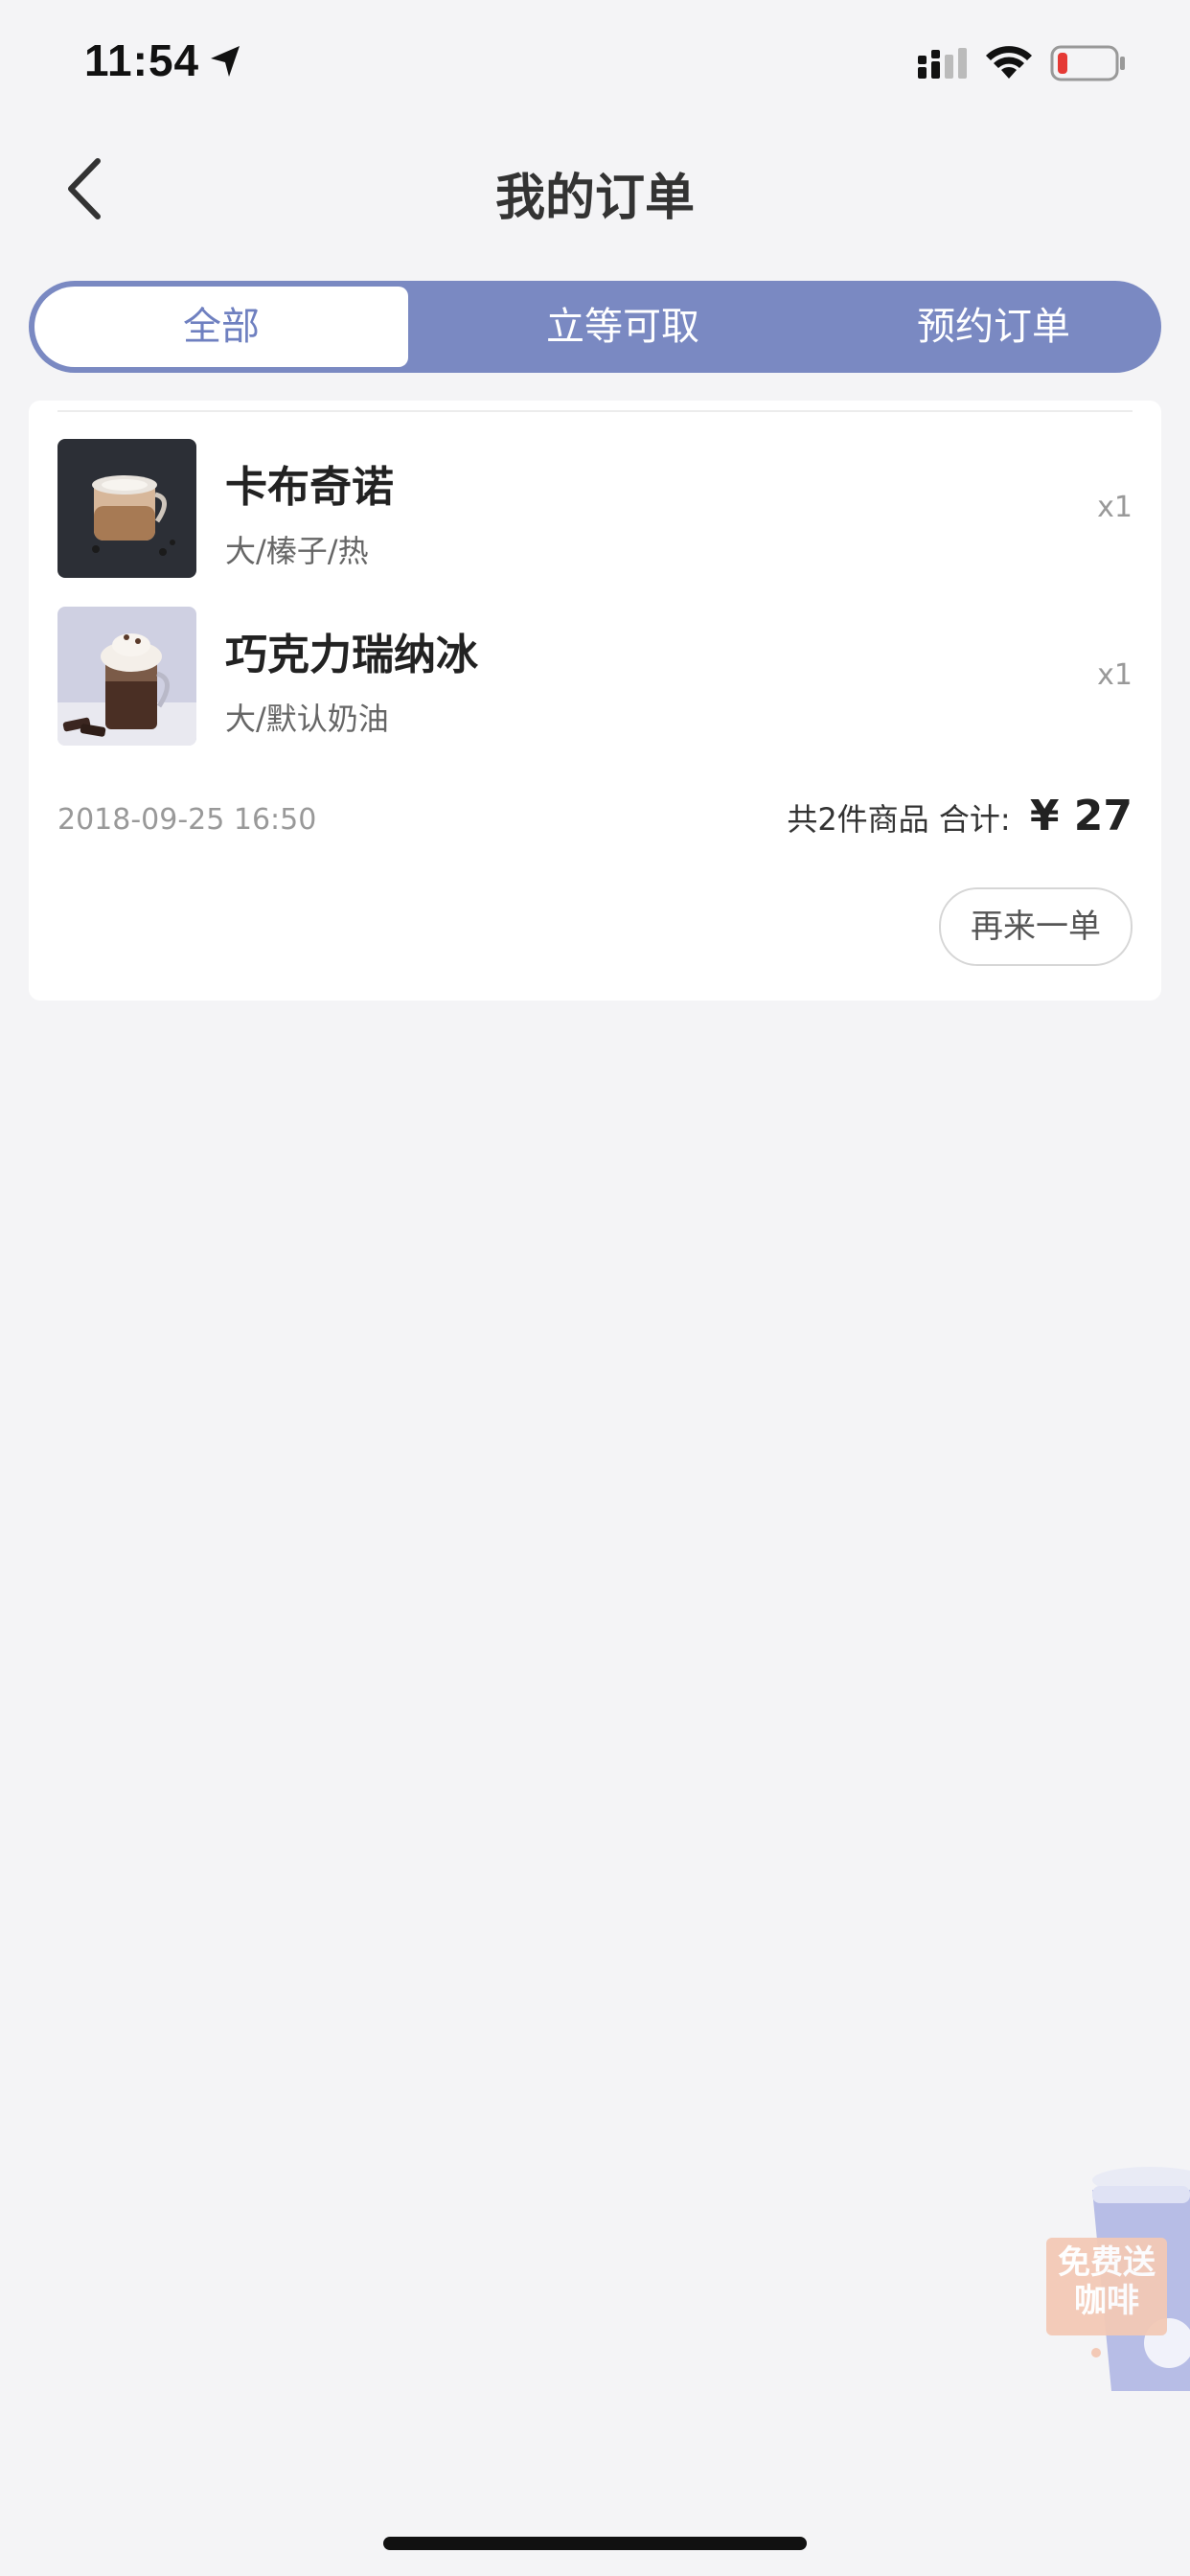 This screenshot has height=2576, width=1190. I want to click on tab-reserved-orders: 预约订单, so click(984, 327).